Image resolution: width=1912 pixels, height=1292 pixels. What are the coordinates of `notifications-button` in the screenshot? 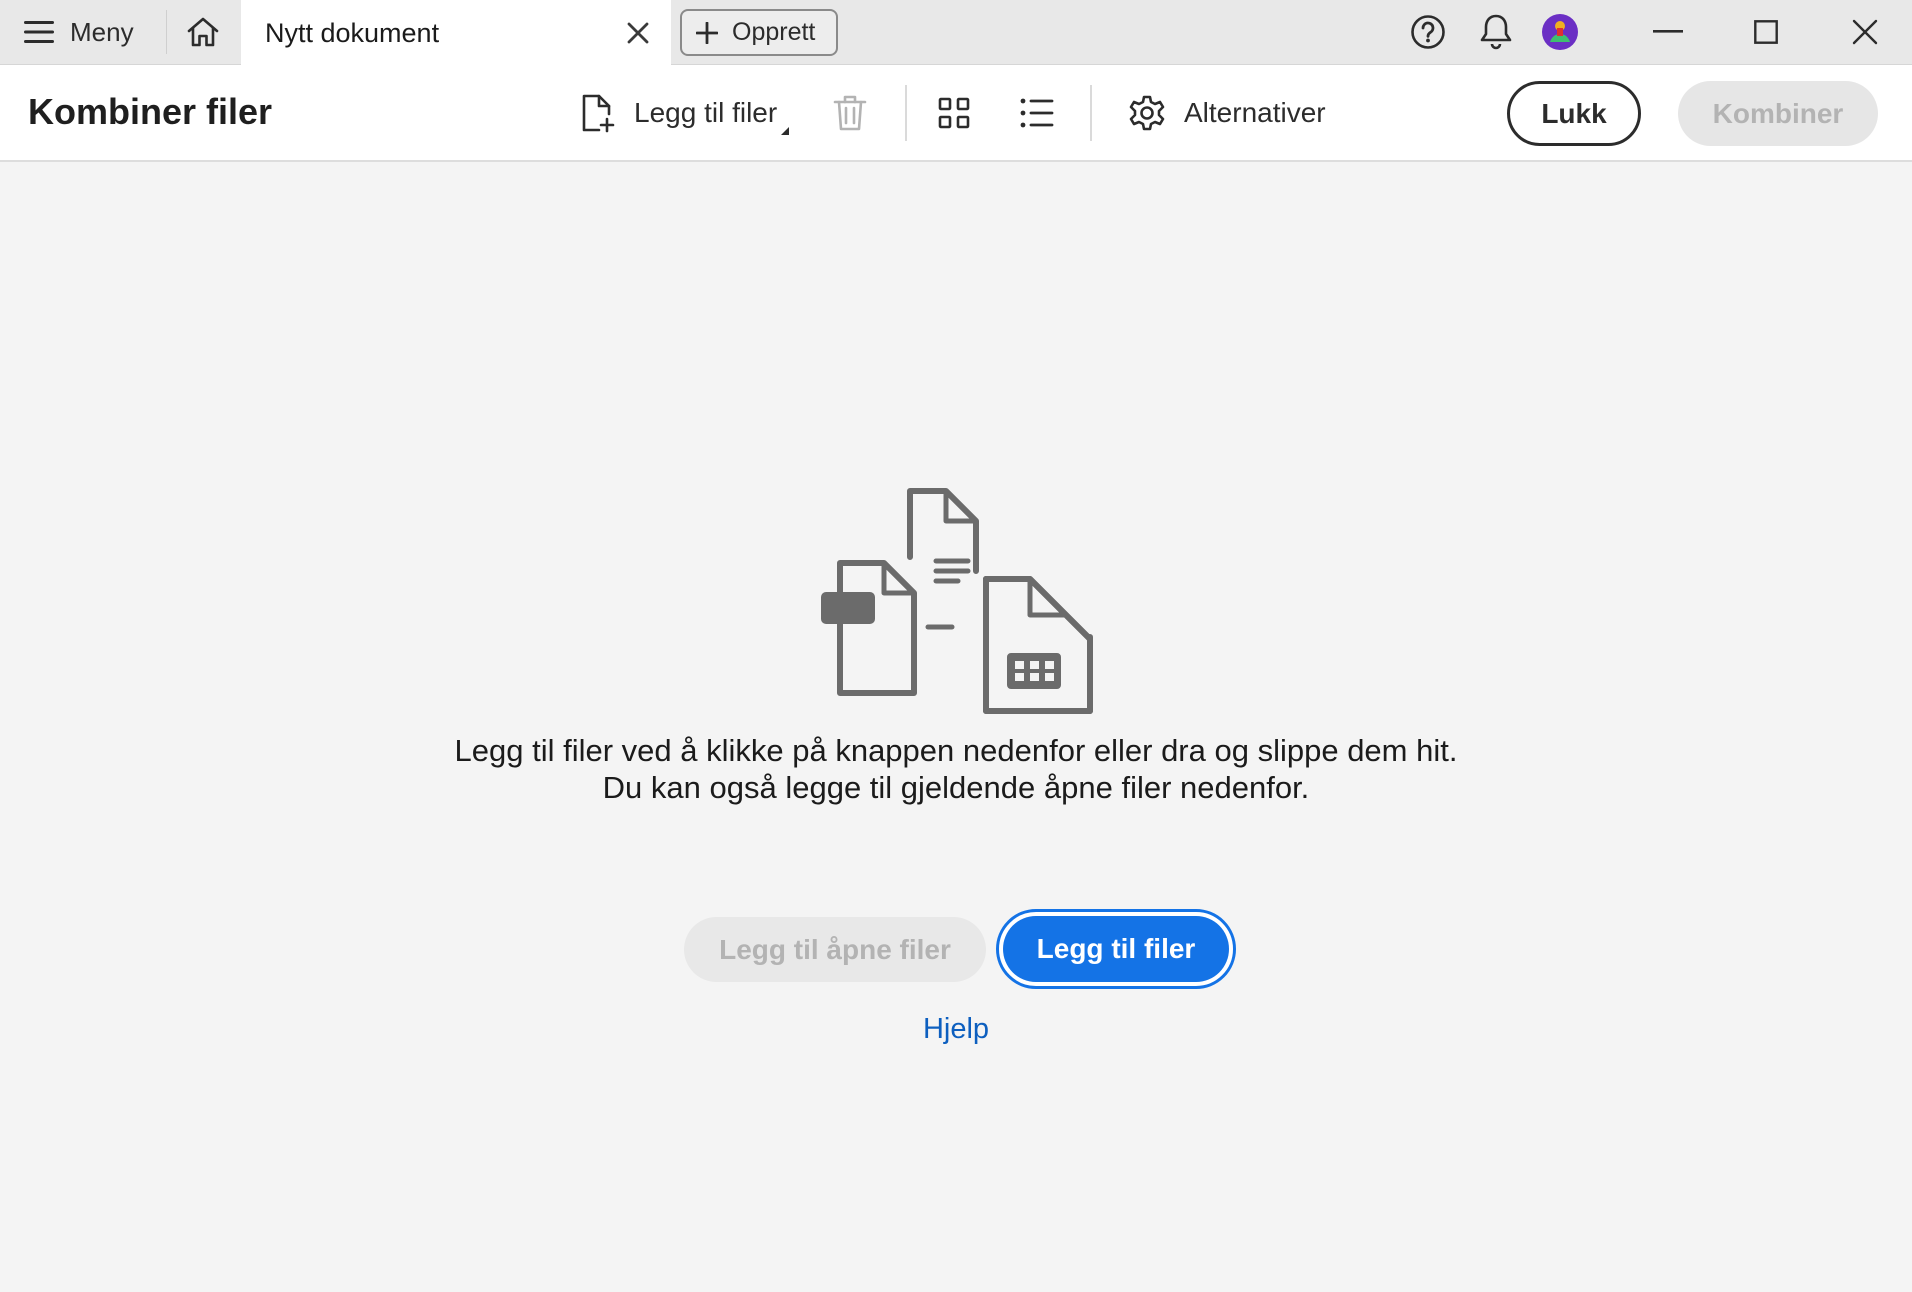 It's located at (1496, 32).